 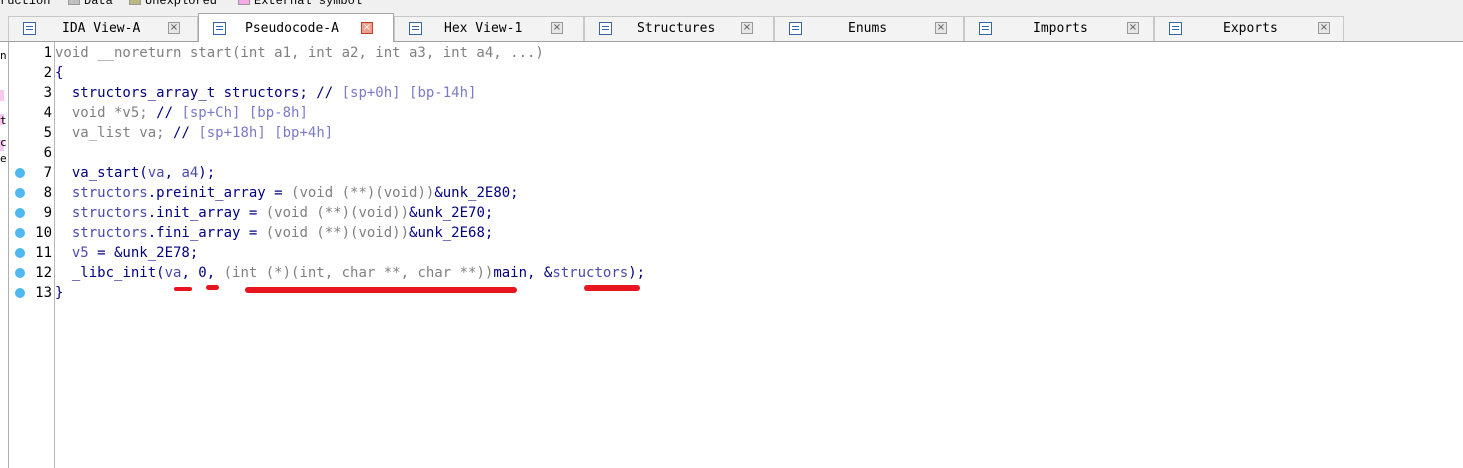 I want to click on code-token: {, so click(x=59, y=73).